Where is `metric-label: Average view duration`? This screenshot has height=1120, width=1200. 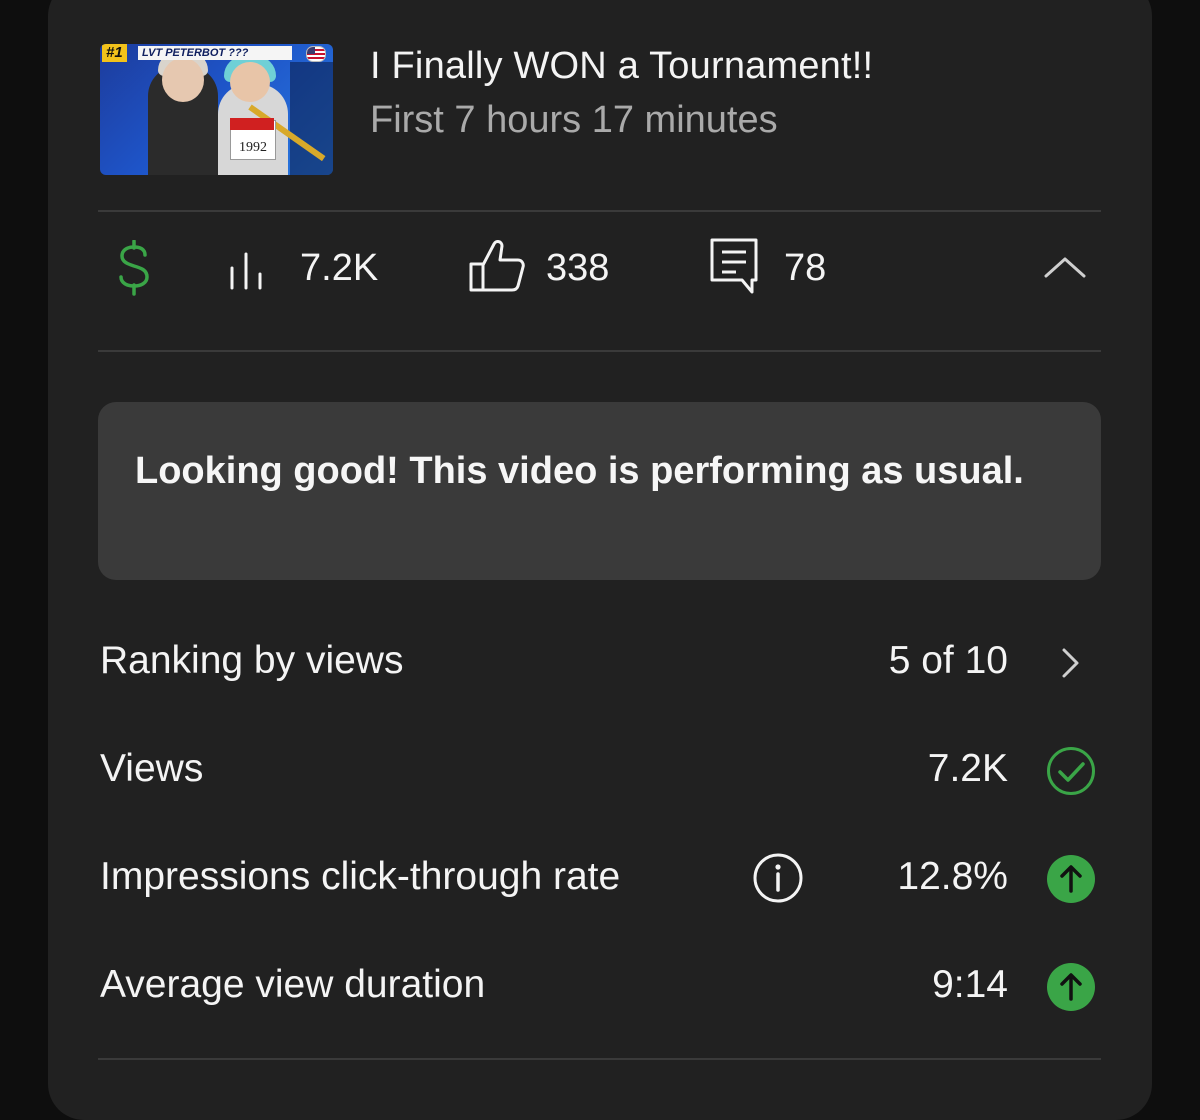
metric-label: Average view duration is located at coordinates (293, 984).